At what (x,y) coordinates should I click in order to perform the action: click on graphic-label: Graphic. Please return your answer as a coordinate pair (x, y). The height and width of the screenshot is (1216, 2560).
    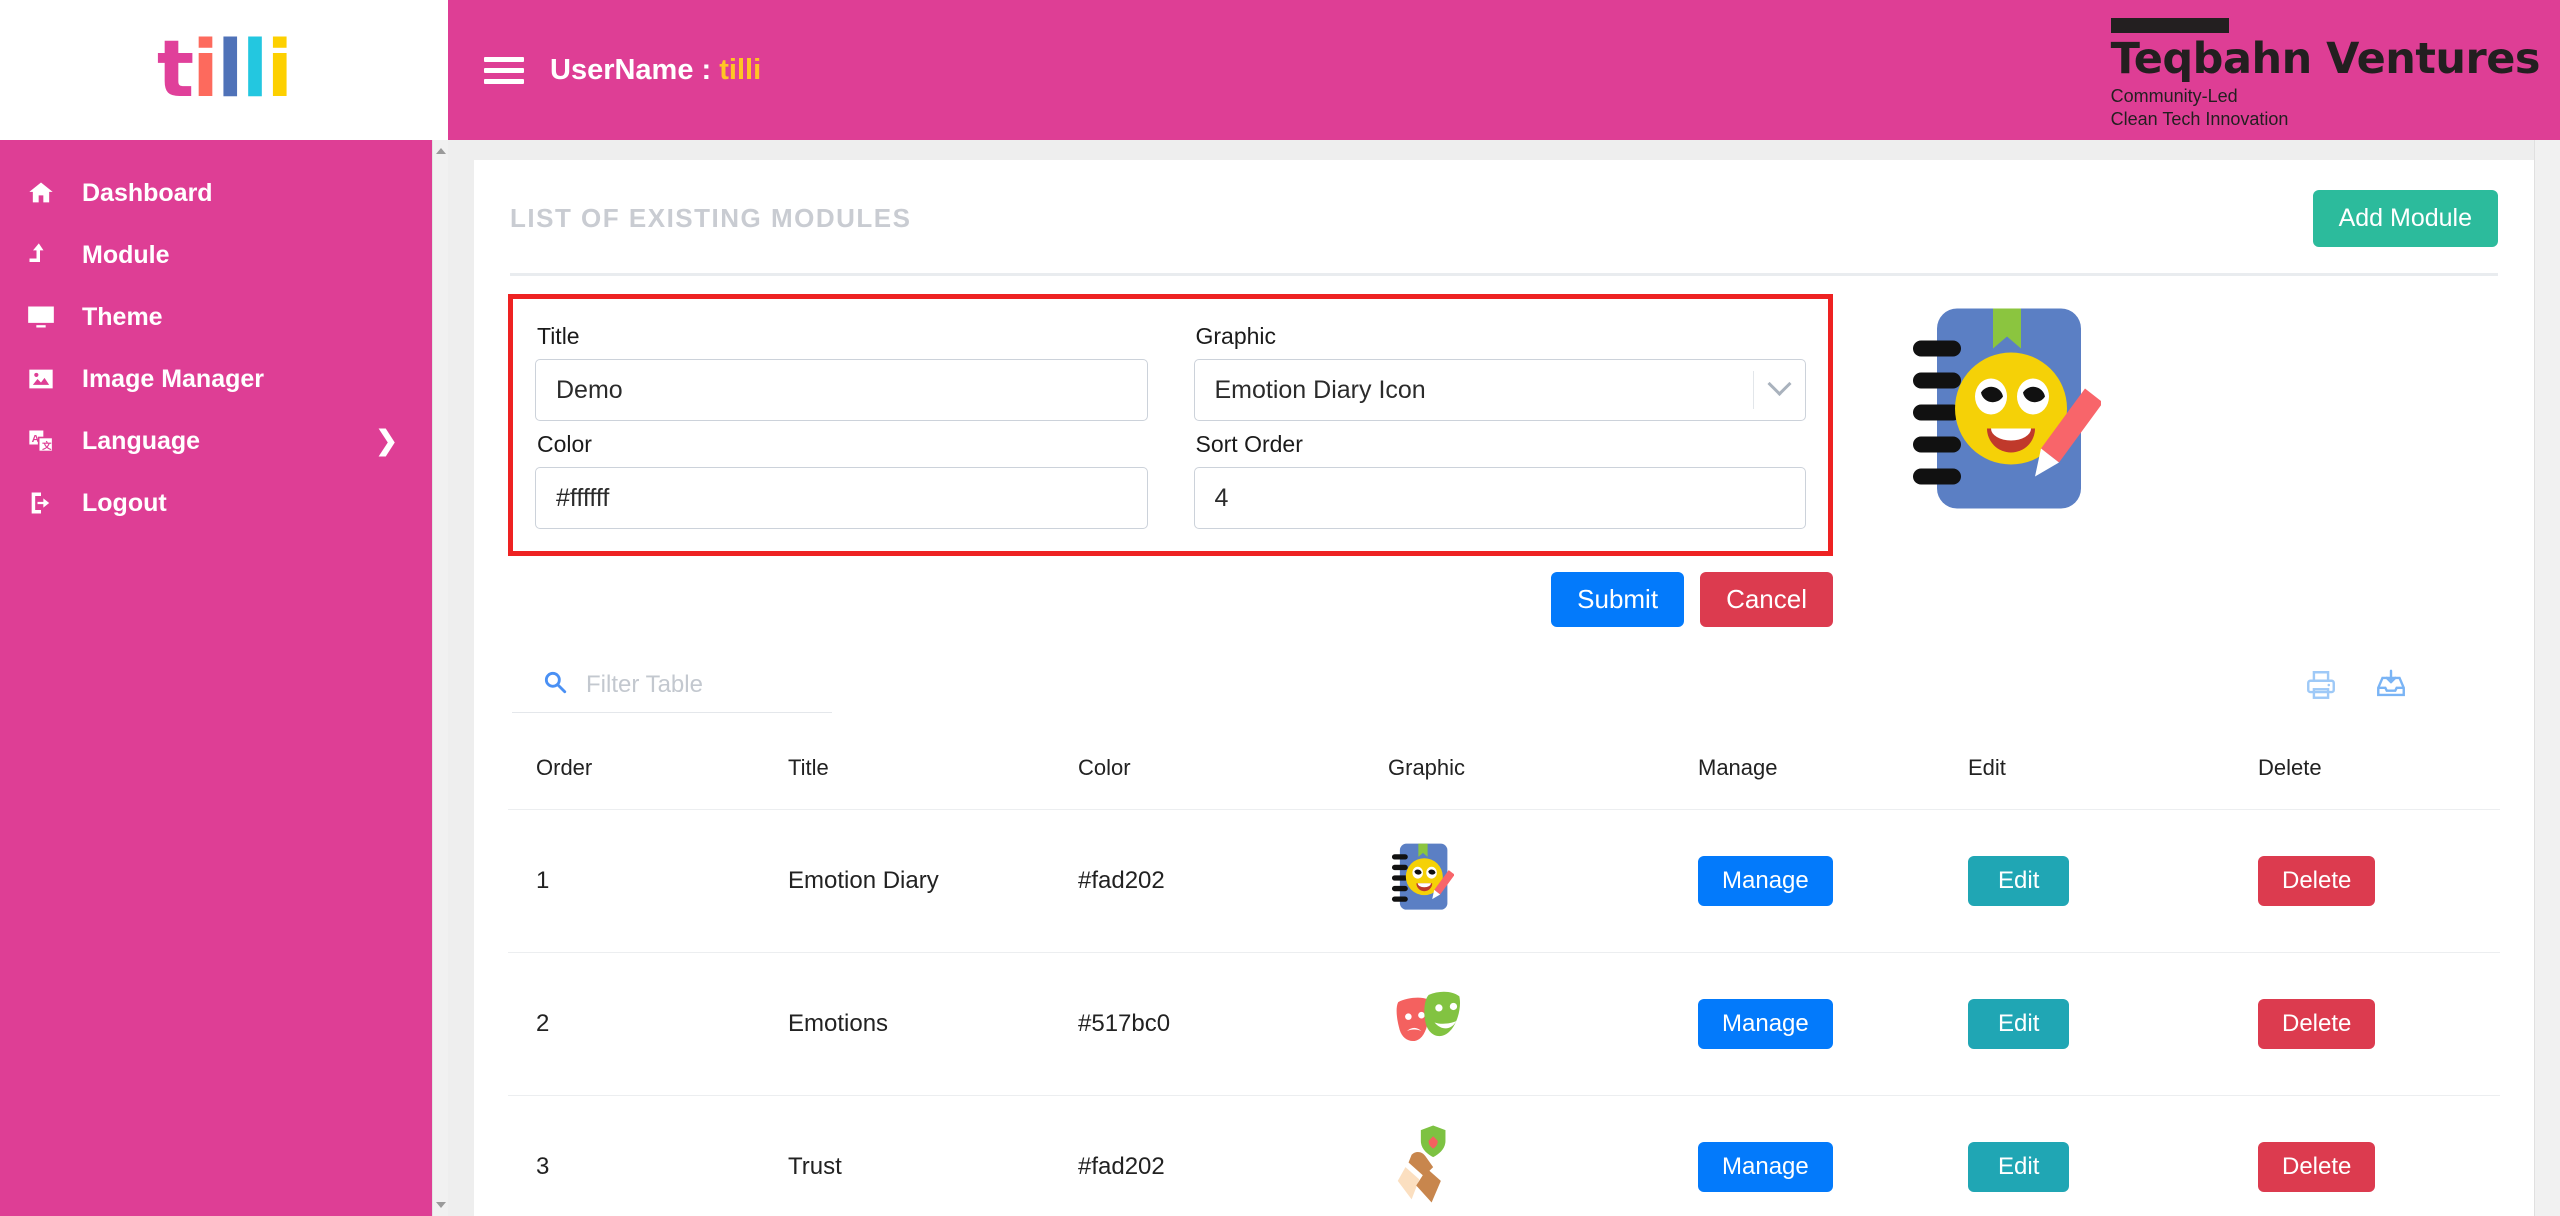
    Looking at the image, I should click on (1236, 336).